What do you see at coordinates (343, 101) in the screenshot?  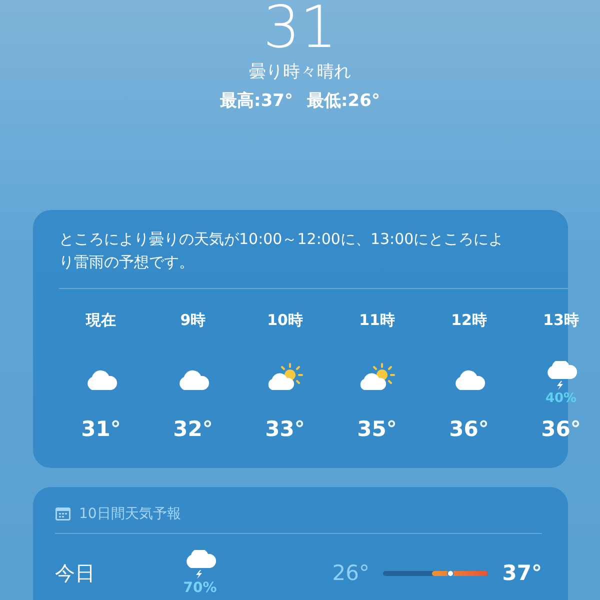 I see `low-temperature: 最低:26°` at bounding box center [343, 101].